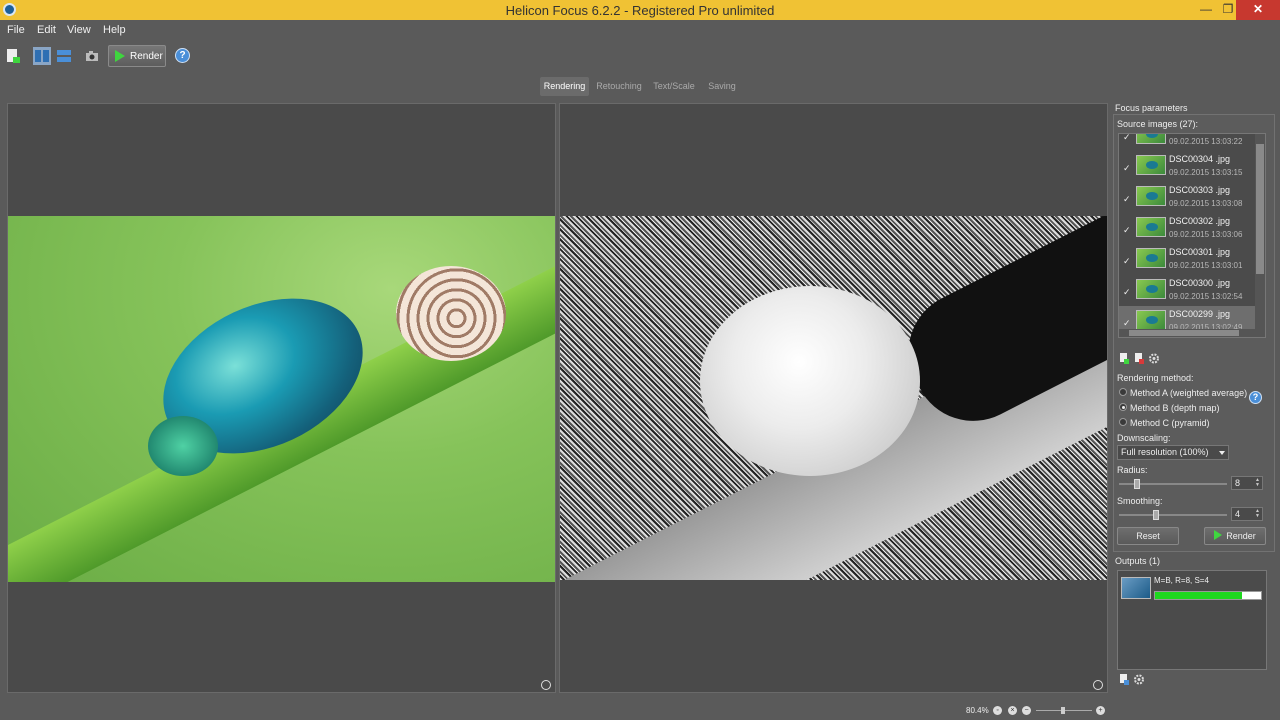 This screenshot has width=1280, height=720. Describe the element at coordinates (1200, 314) in the screenshot. I see `file-name: DSC00299 .jpg` at that location.